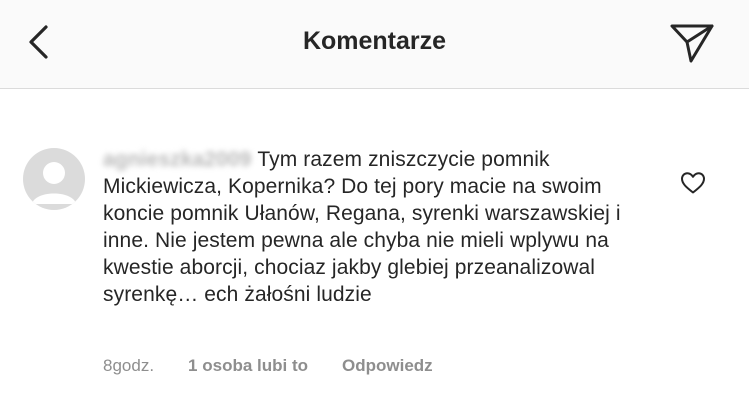 This screenshot has height=417, width=749. I want to click on avatar, so click(54, 179).